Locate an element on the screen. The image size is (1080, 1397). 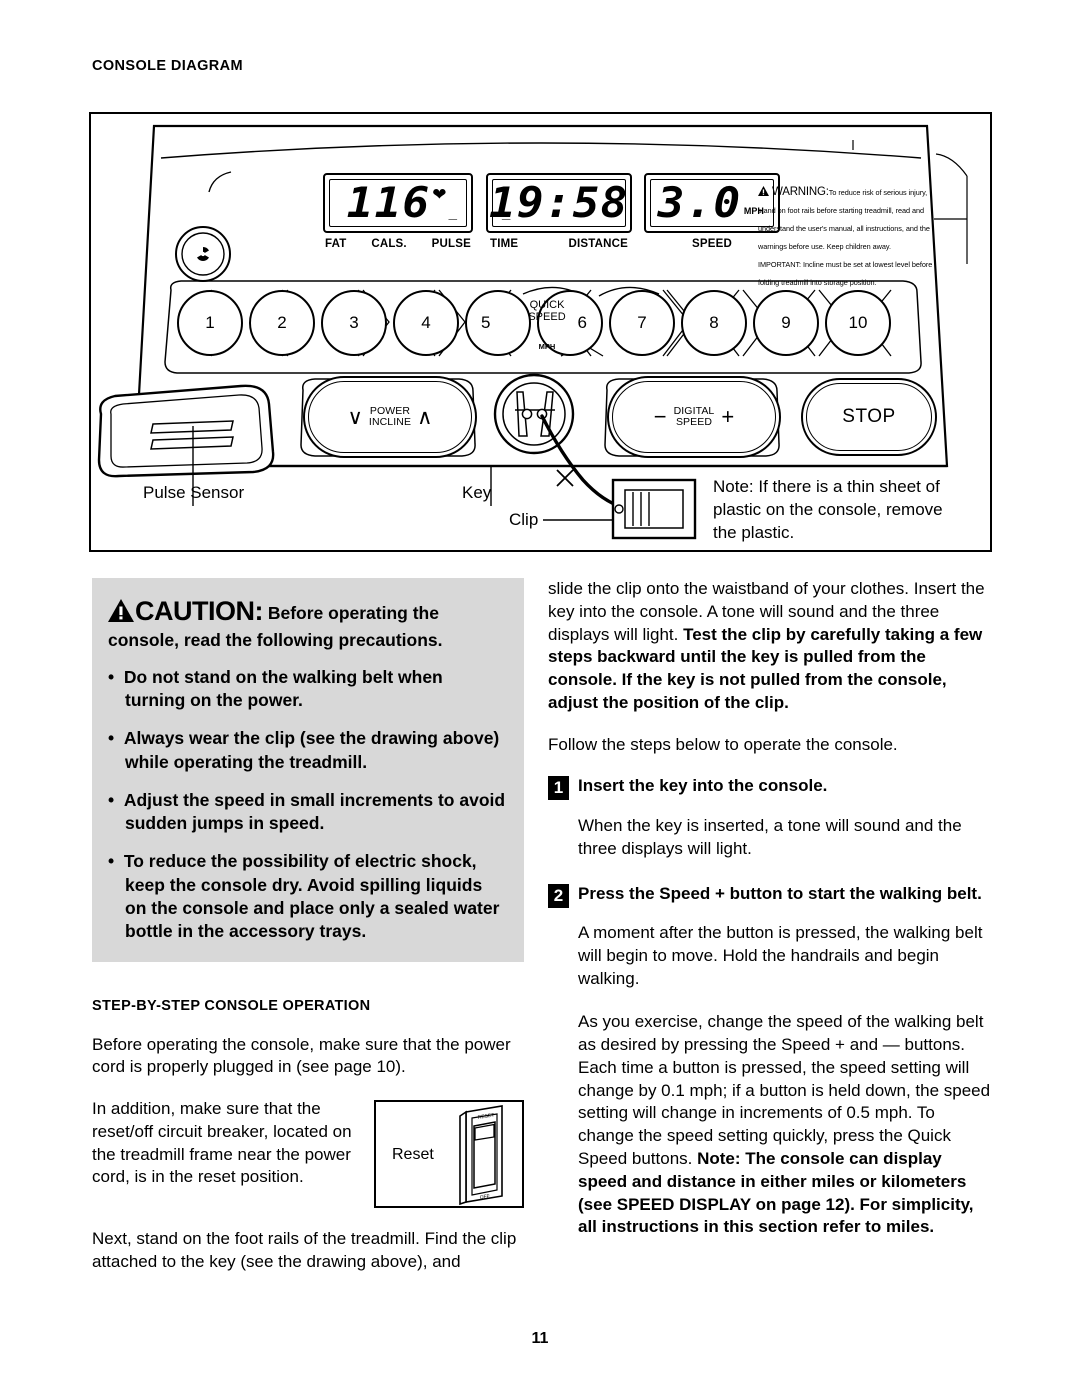
quick-speed-legend: QUICK SPEED is located at coordinates (547, 311).